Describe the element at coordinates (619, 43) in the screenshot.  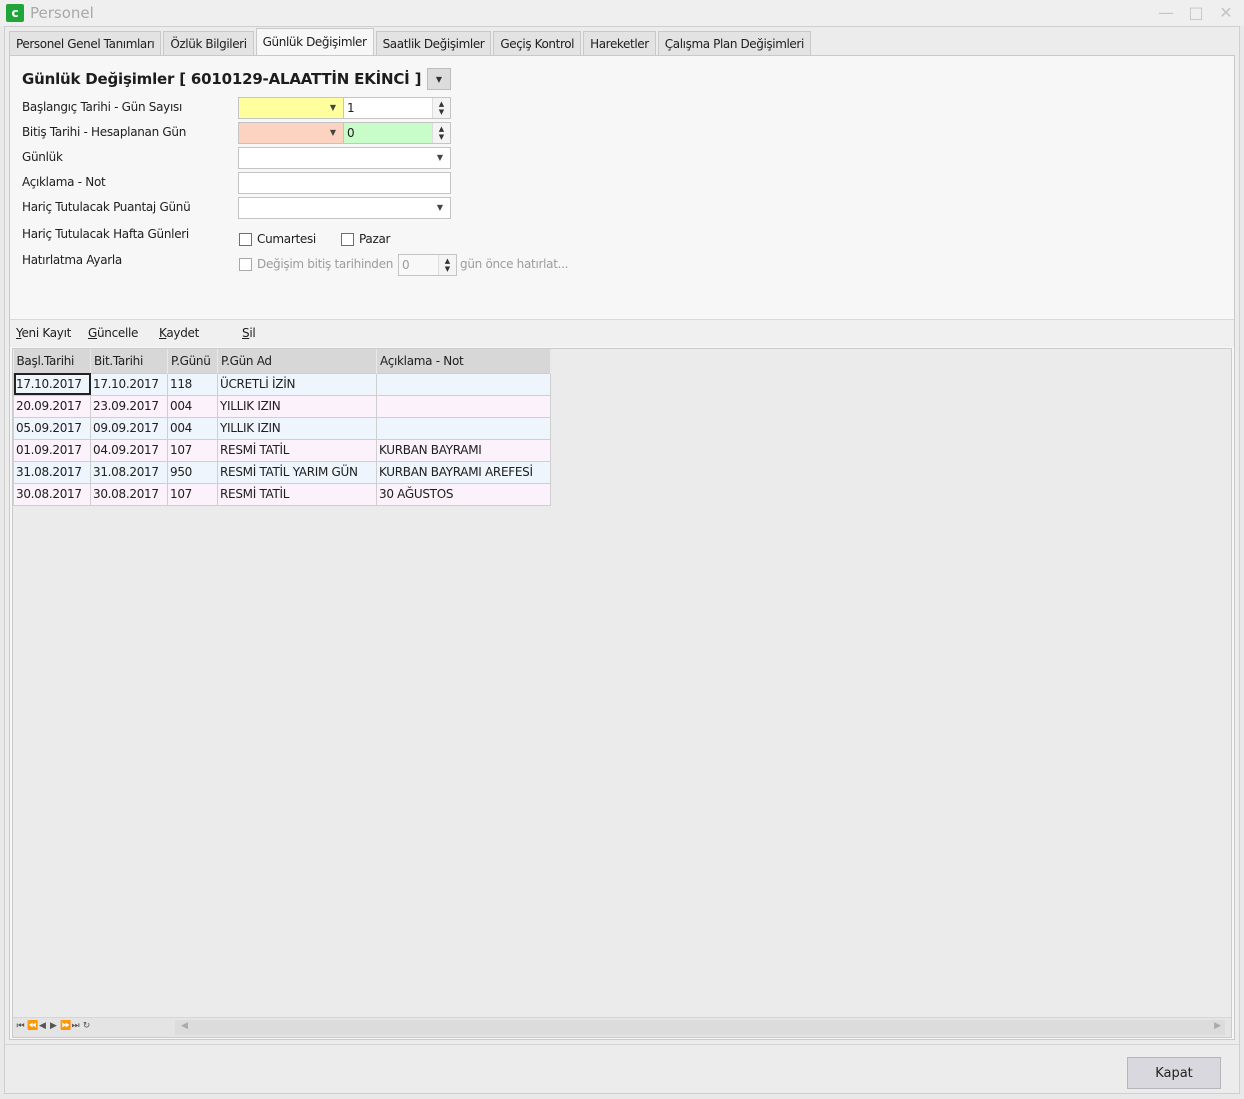
I see `tab-hareketler: Hareketler` at that location.